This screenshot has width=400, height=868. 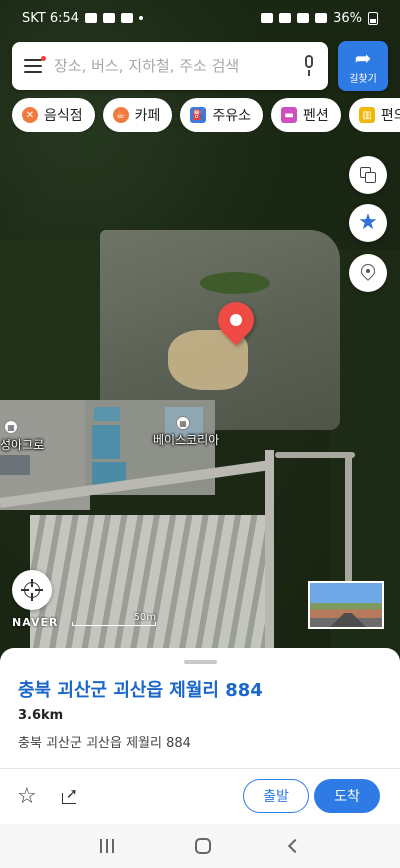 I want to click on crosshair-icon, so click(x=32, y=590).